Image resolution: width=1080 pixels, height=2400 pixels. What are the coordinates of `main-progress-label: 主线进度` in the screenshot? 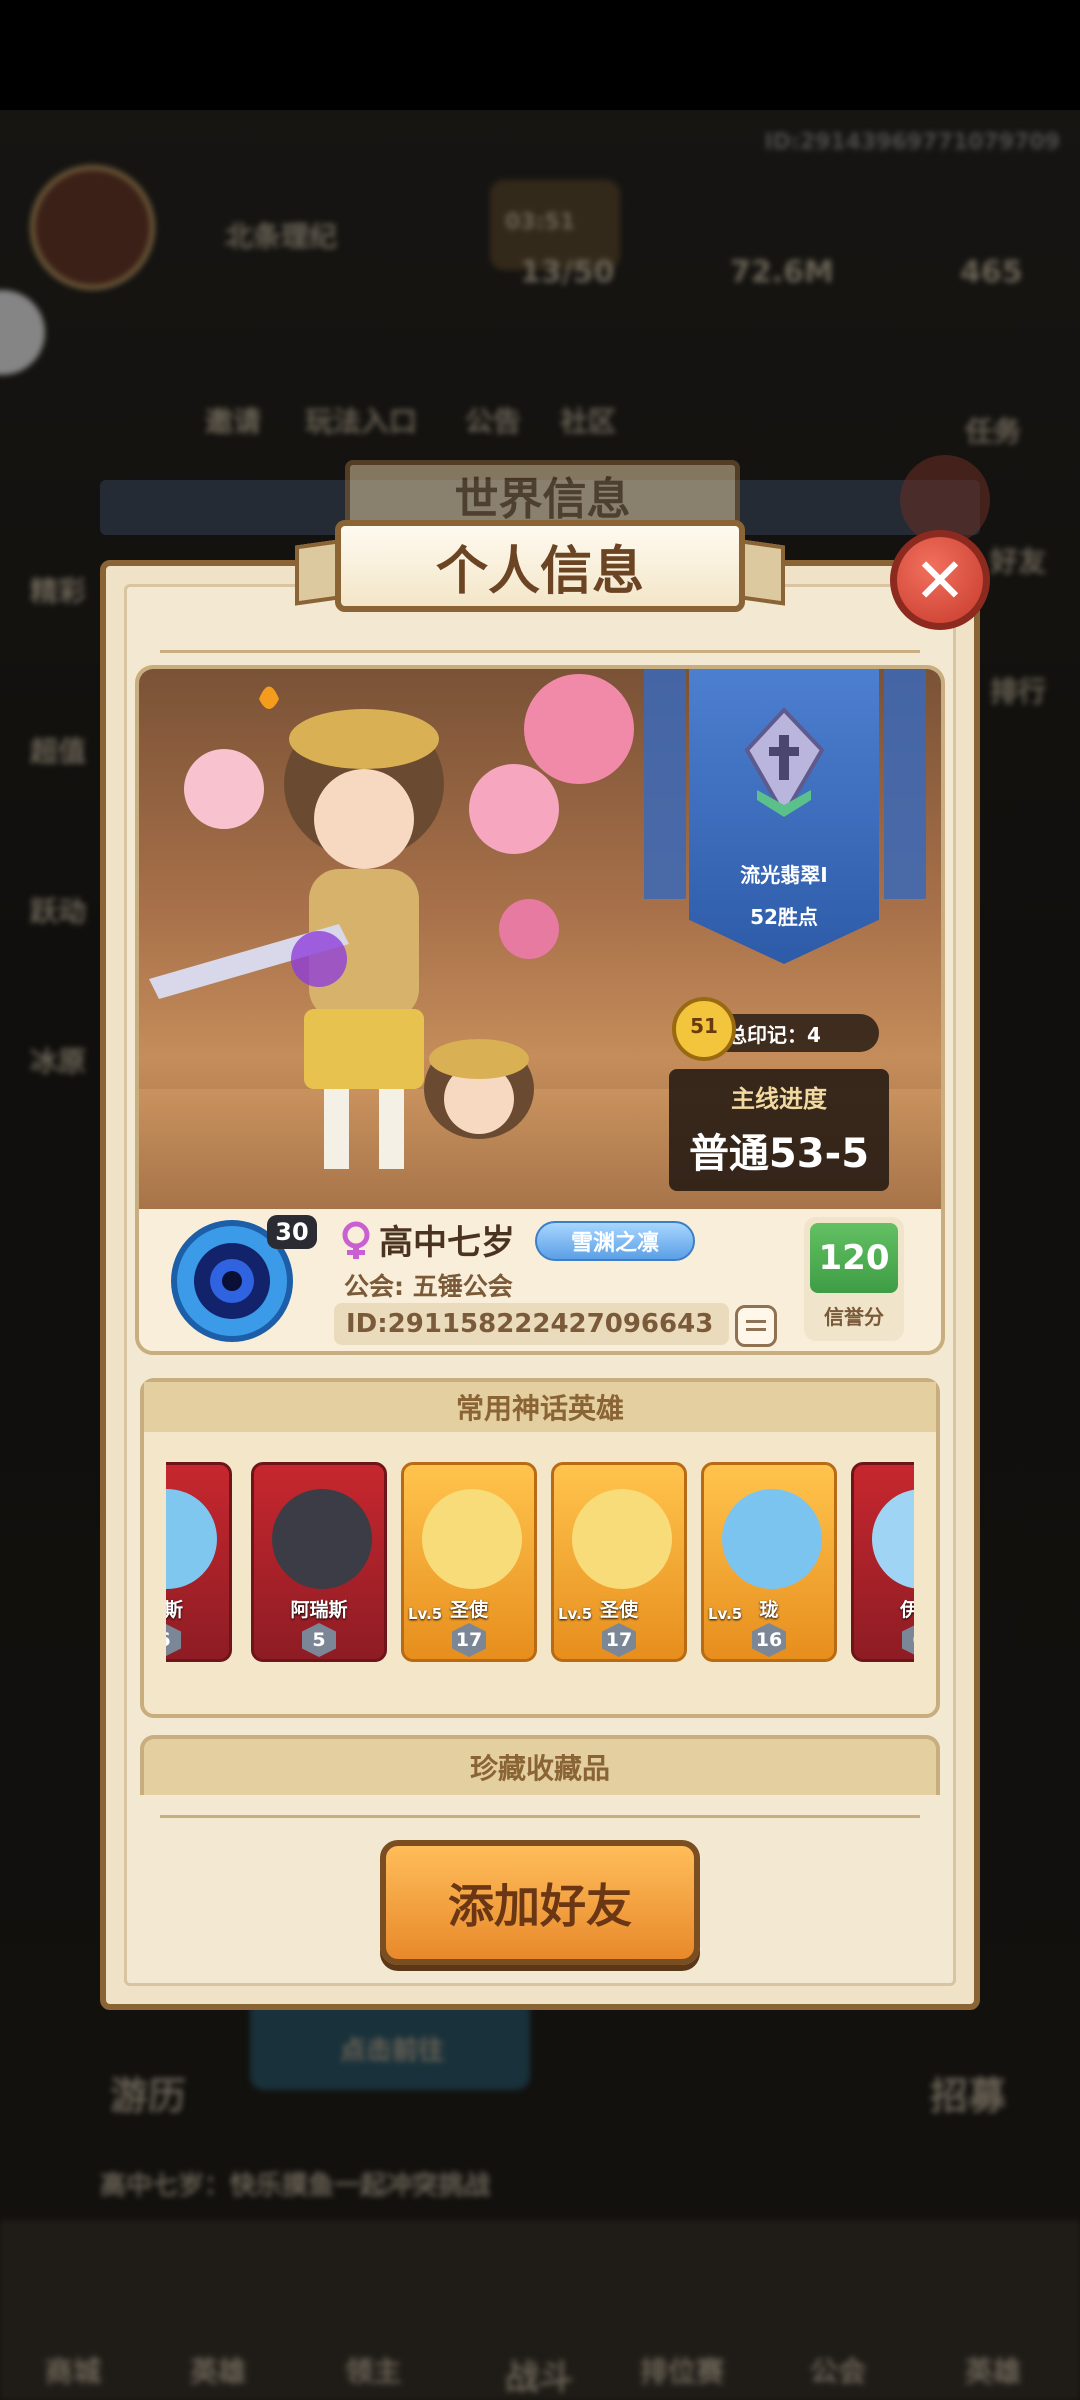 It's located at (779, 1099).